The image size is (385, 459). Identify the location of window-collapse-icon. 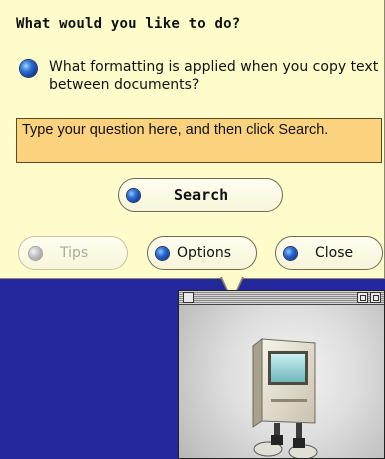
(375, 297).